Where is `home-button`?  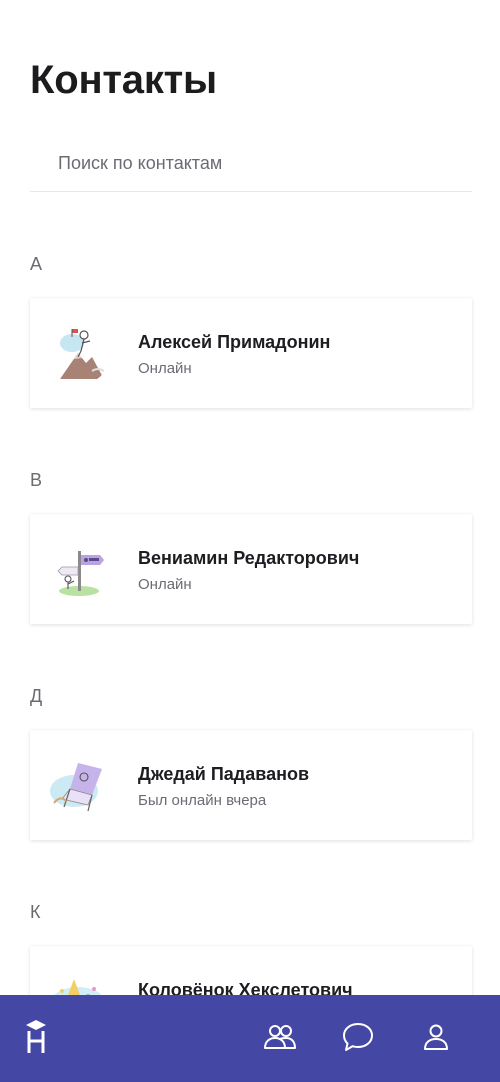 home-button is located at coordinates (36, 1037).